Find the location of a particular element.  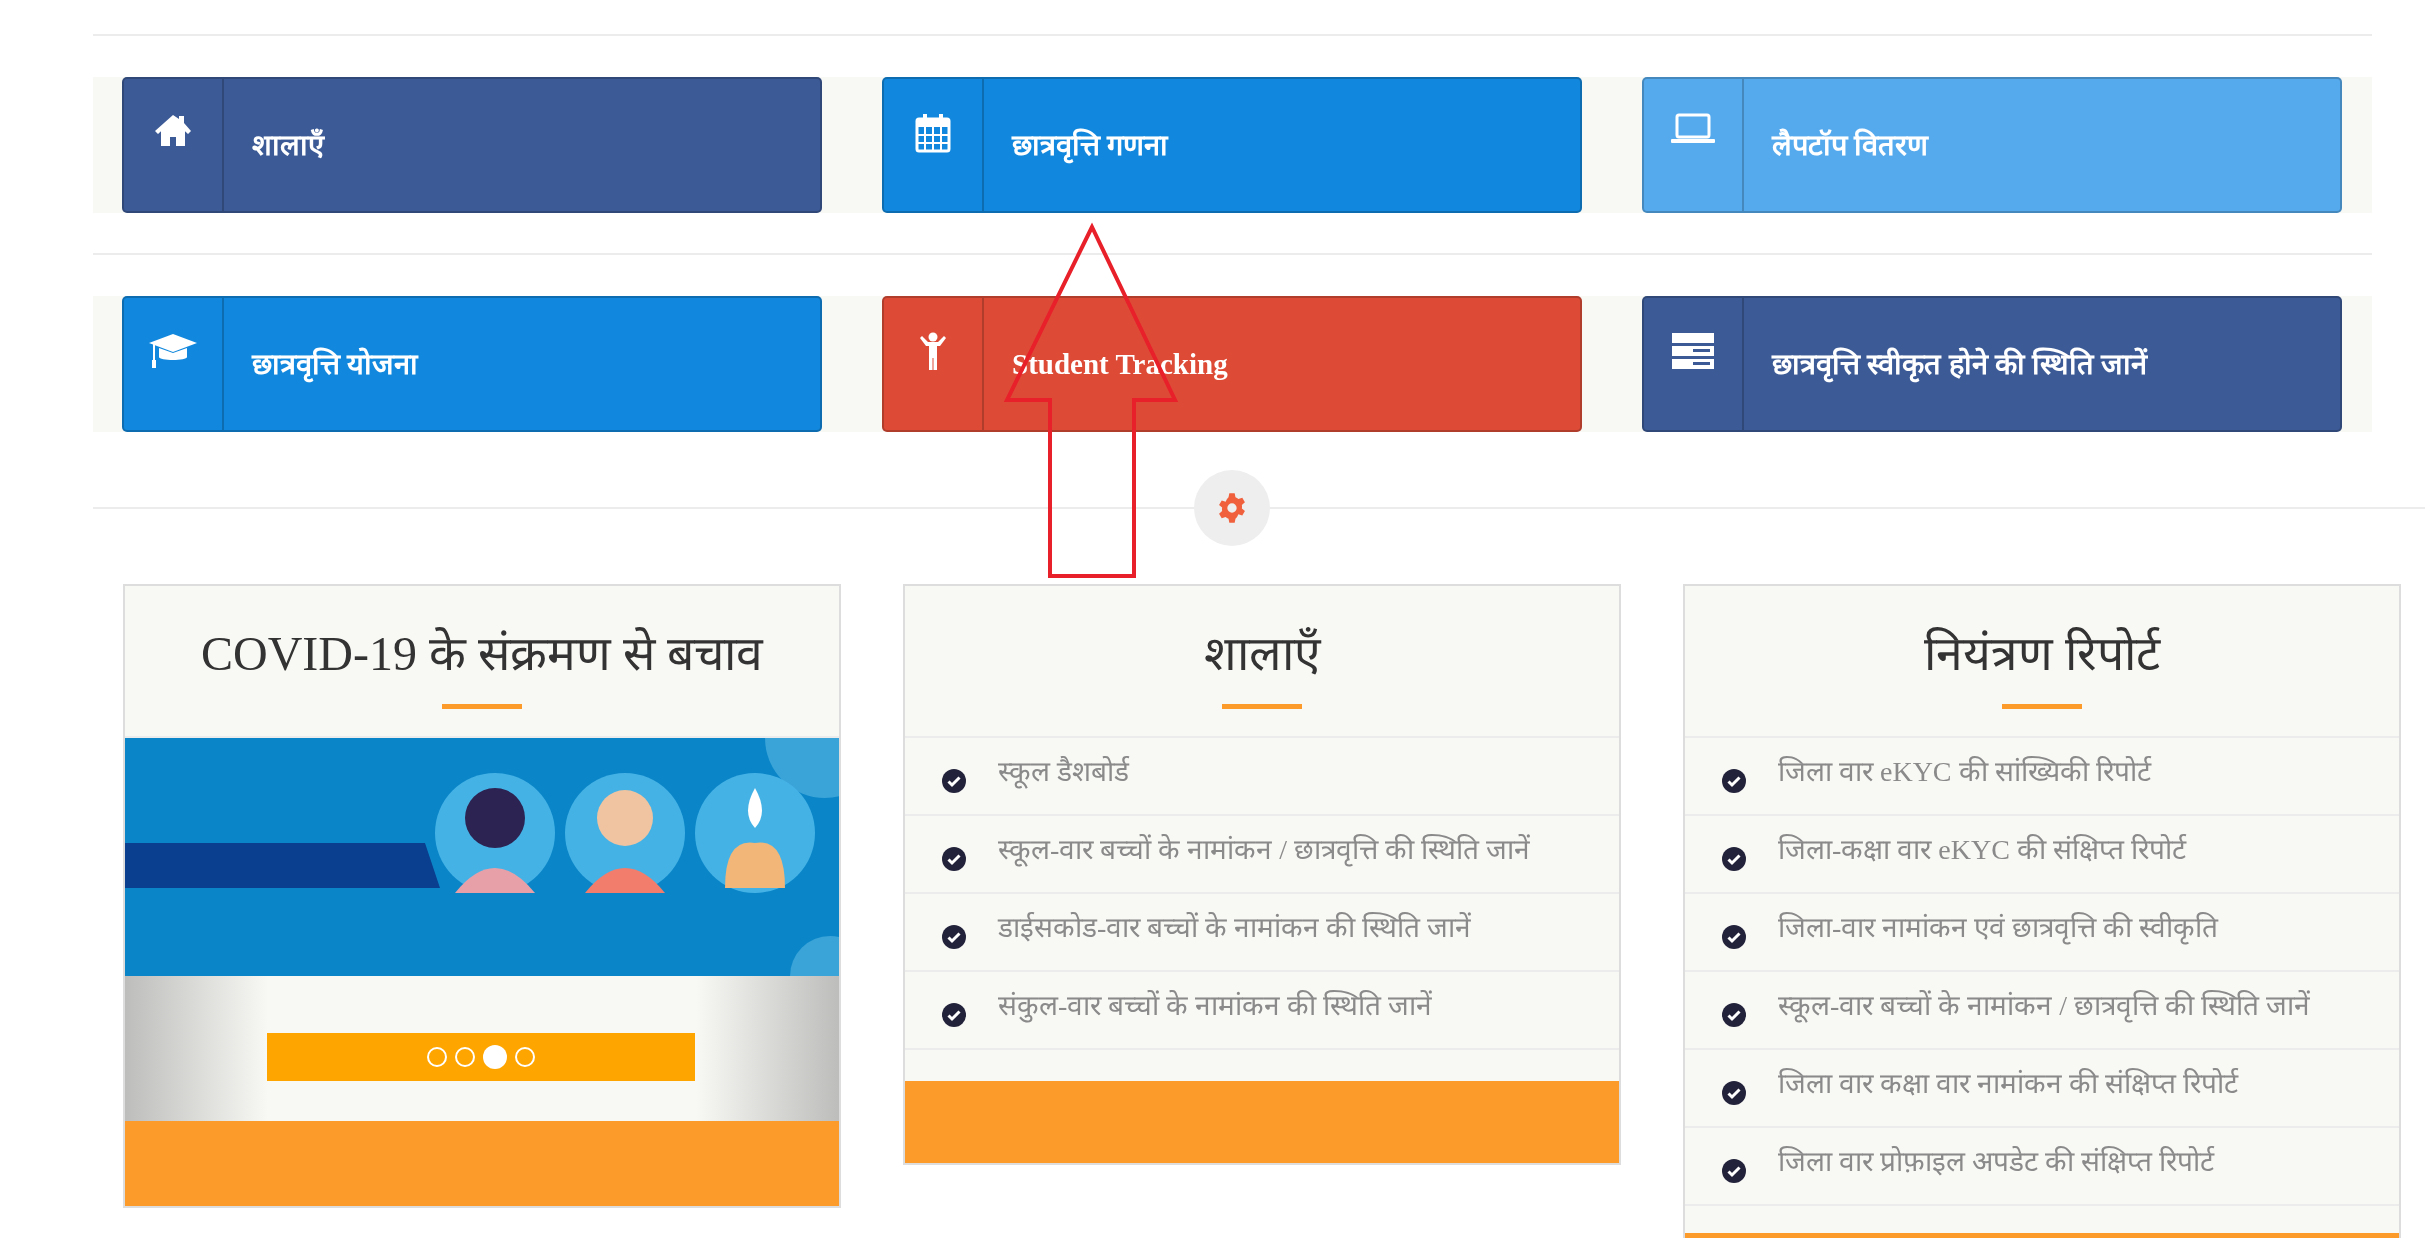

report-link: स्कूल डैशबोर्ड is located at coordinates (1063, 772).